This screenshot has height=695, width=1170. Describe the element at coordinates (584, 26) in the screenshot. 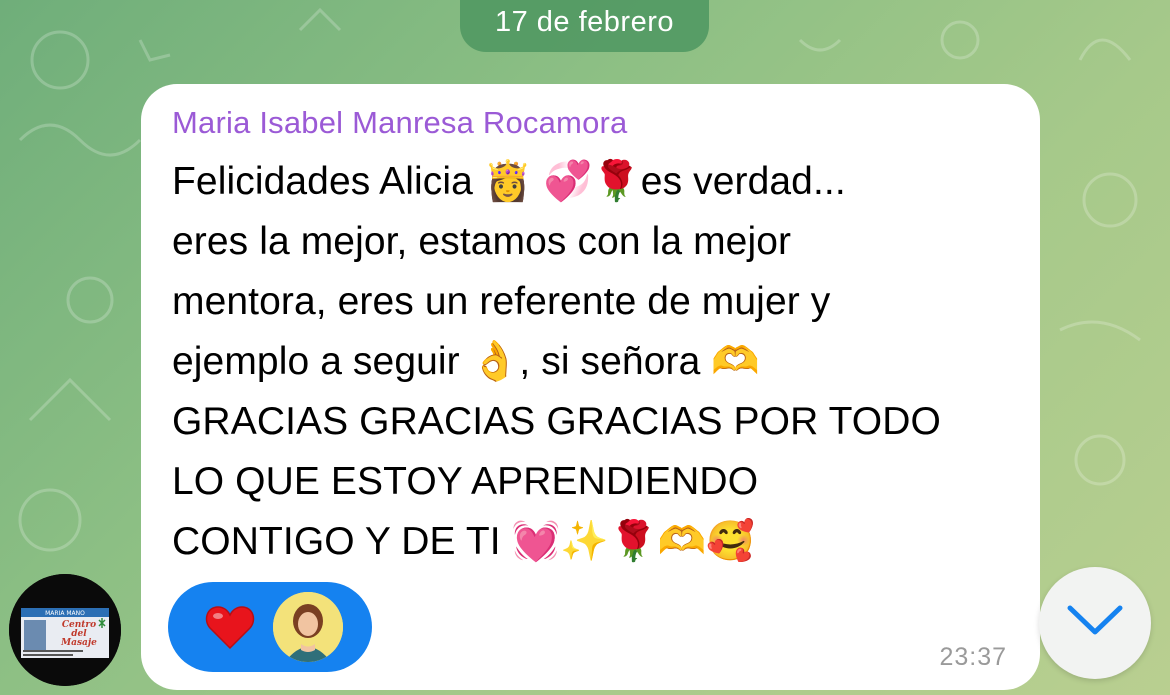

I see `date-separator: 17 de febrero` at that location.